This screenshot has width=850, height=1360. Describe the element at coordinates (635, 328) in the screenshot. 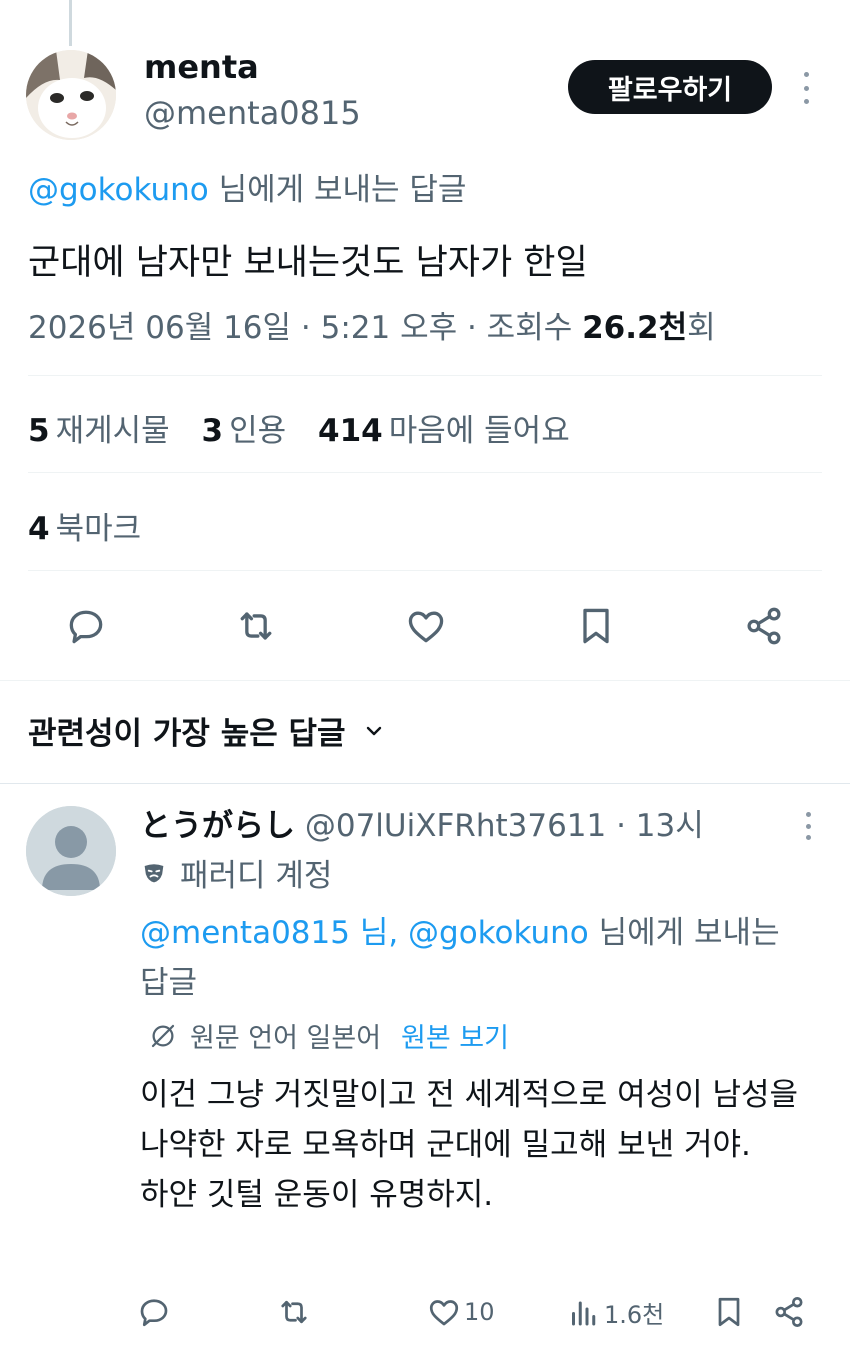

I see `view-count: 26.2천` at that location.